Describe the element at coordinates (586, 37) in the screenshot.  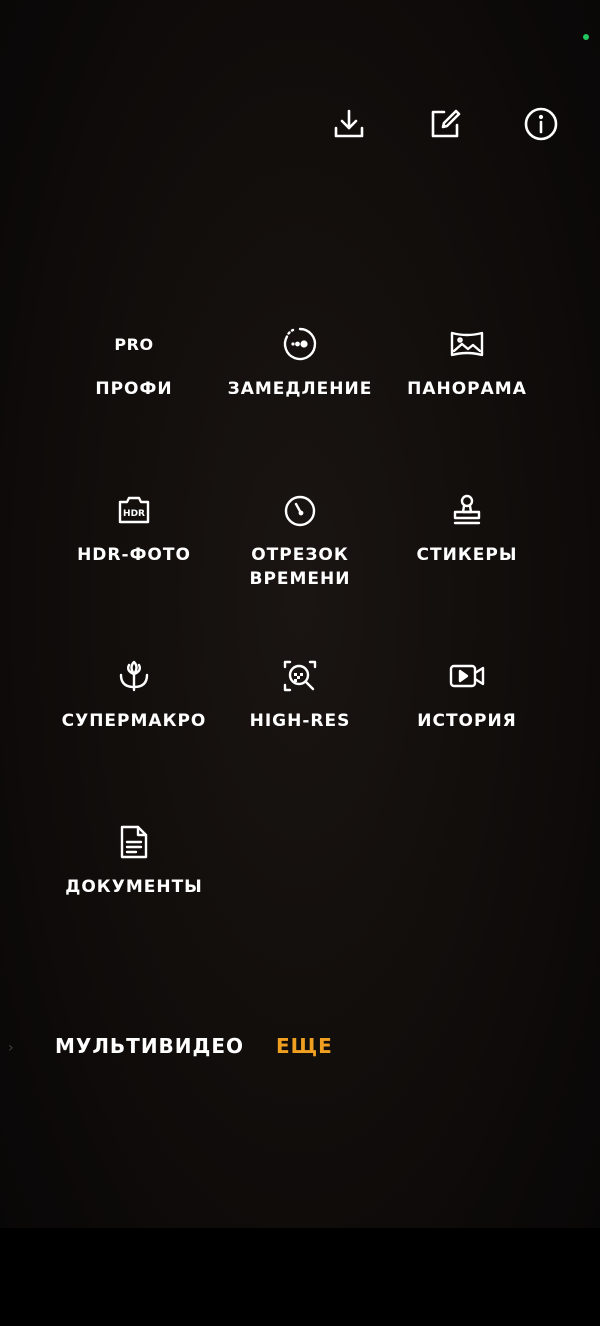
I see `privacy-indicator-dot` at that location.